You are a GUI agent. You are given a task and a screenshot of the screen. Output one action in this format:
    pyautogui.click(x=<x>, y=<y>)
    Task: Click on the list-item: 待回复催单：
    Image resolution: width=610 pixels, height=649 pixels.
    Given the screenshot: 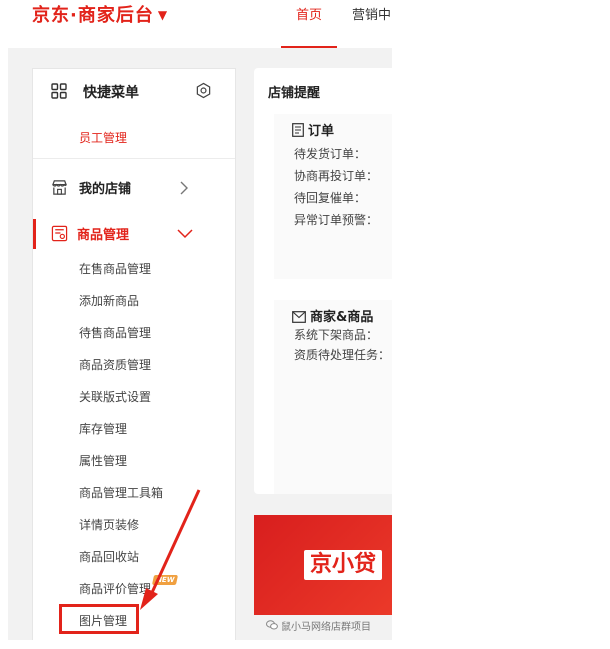 What is the action you would take?
    pyautogui.click(x=336, y=200)
    